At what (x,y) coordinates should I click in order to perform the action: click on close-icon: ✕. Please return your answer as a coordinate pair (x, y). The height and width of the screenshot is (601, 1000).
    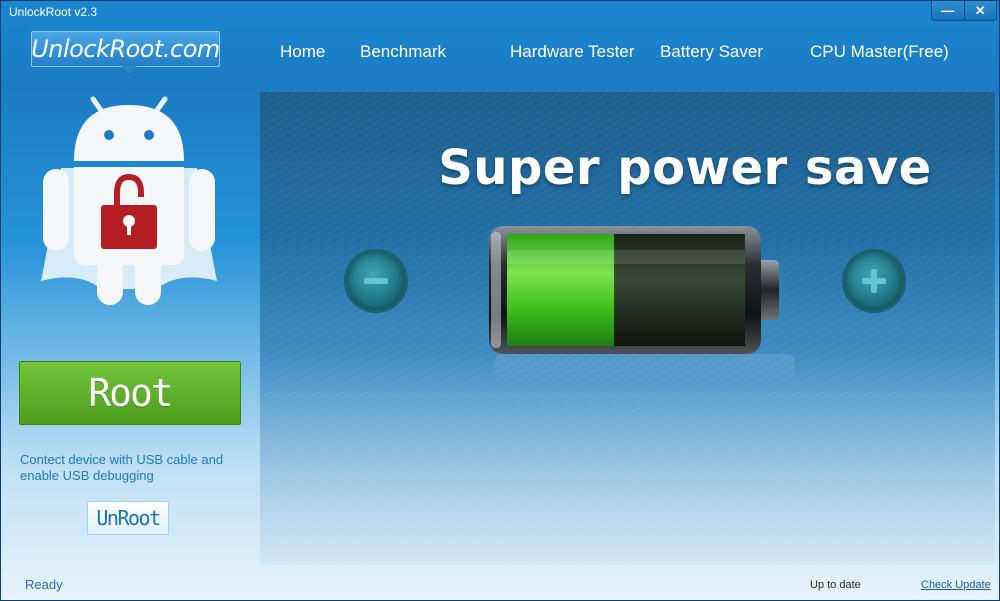
    Looking at the image, I should click on (980, 10).